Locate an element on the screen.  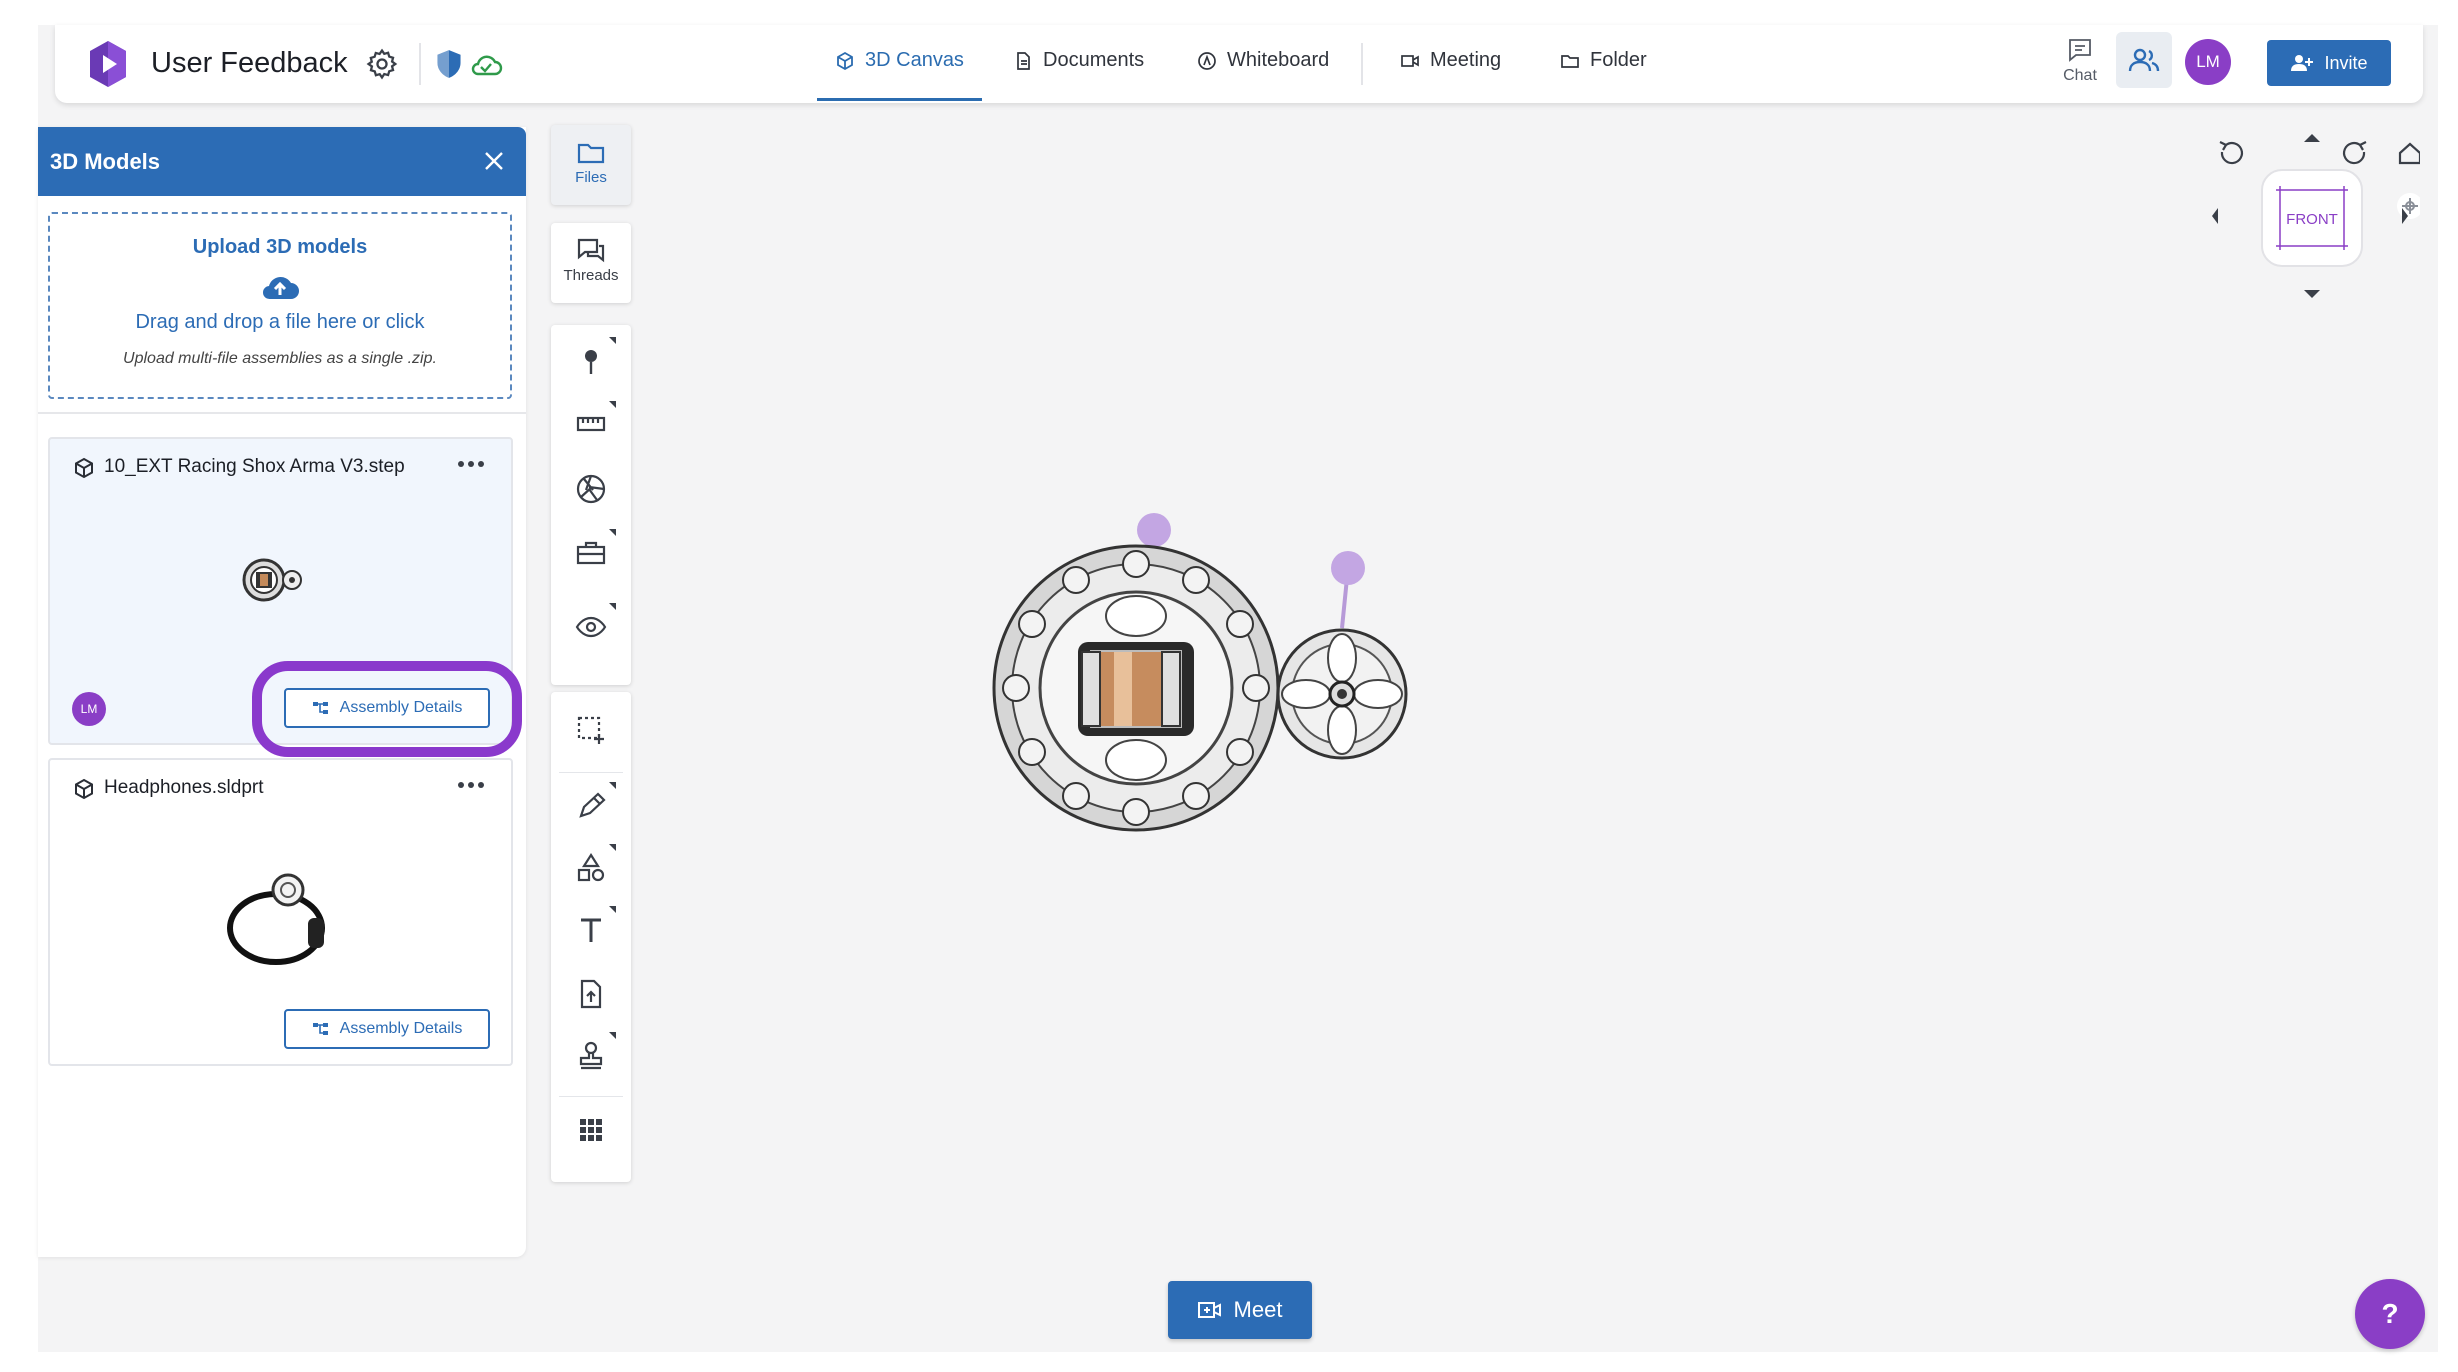
view-cube: FRONT is located at coordinates (2310, 220).